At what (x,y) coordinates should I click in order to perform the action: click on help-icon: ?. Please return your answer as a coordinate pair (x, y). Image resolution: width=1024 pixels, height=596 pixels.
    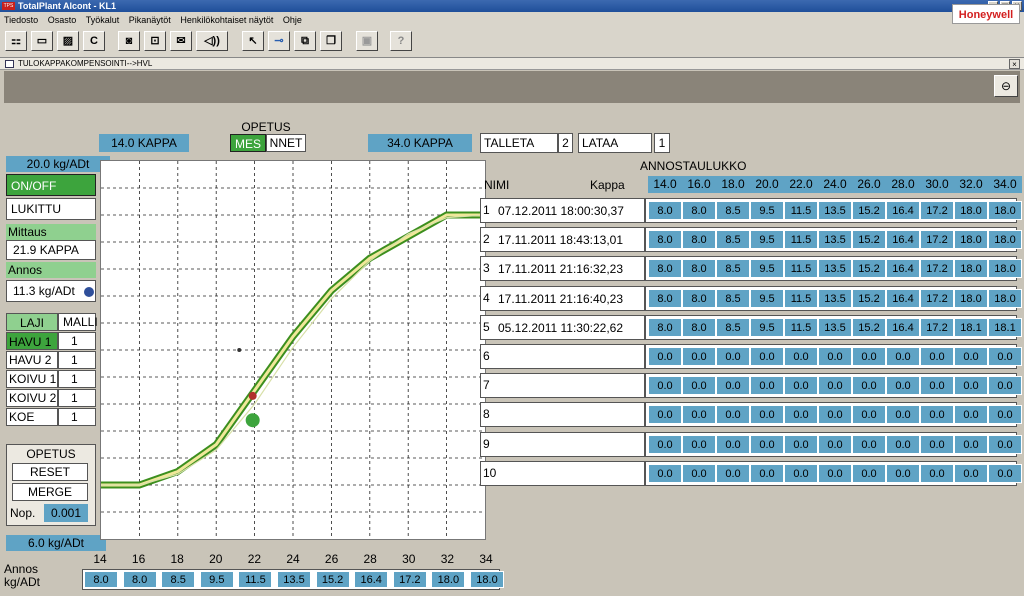
    Looking at the image, I should click on (401, 41).